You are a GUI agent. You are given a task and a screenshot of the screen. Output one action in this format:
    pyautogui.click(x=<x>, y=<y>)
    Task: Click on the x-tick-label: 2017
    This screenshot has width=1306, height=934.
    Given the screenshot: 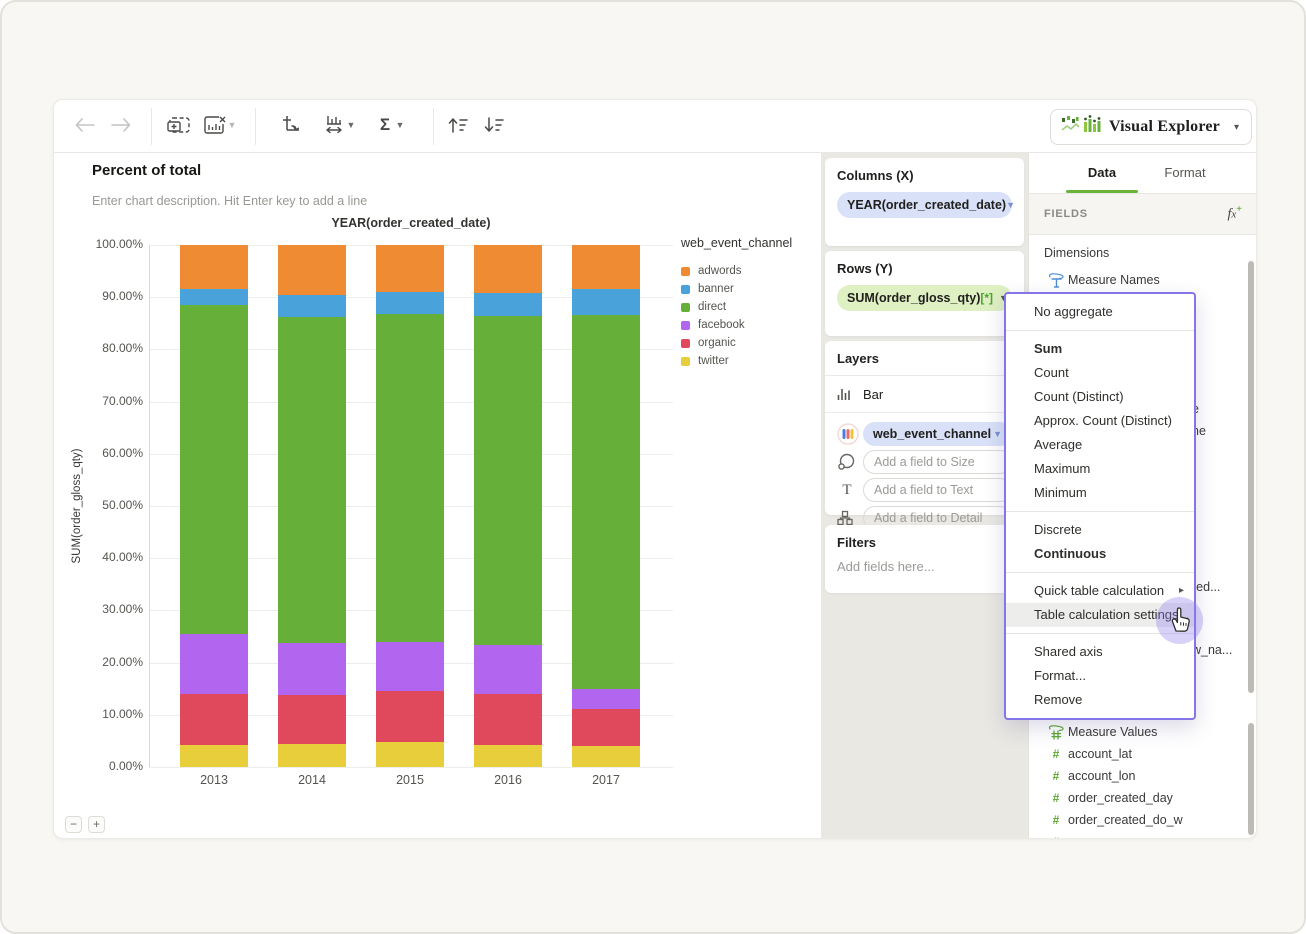 What is the action you would take?
    pyautogui.click(x=606, y=780)
    